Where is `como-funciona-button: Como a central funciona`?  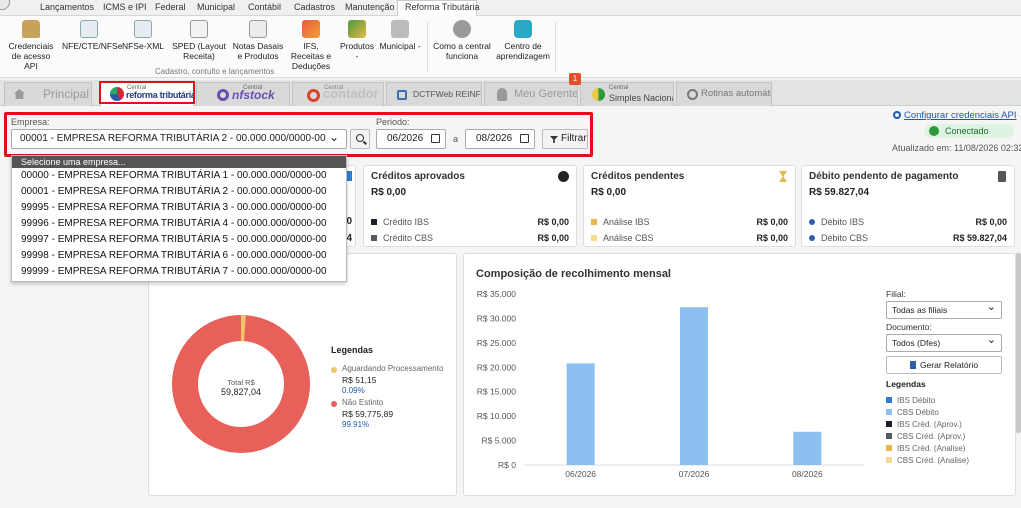 como-funciona-button: Como a central funciona is located at coordinates (462, 40).